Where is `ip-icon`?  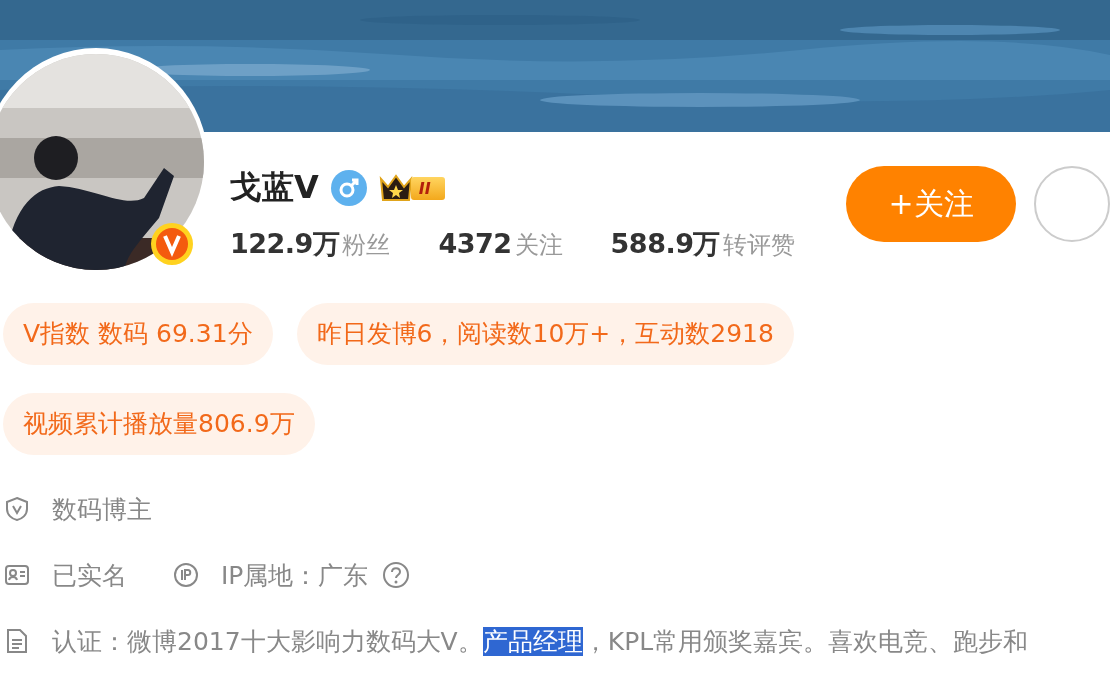 ip-icon is located at coordinates (186, 575).